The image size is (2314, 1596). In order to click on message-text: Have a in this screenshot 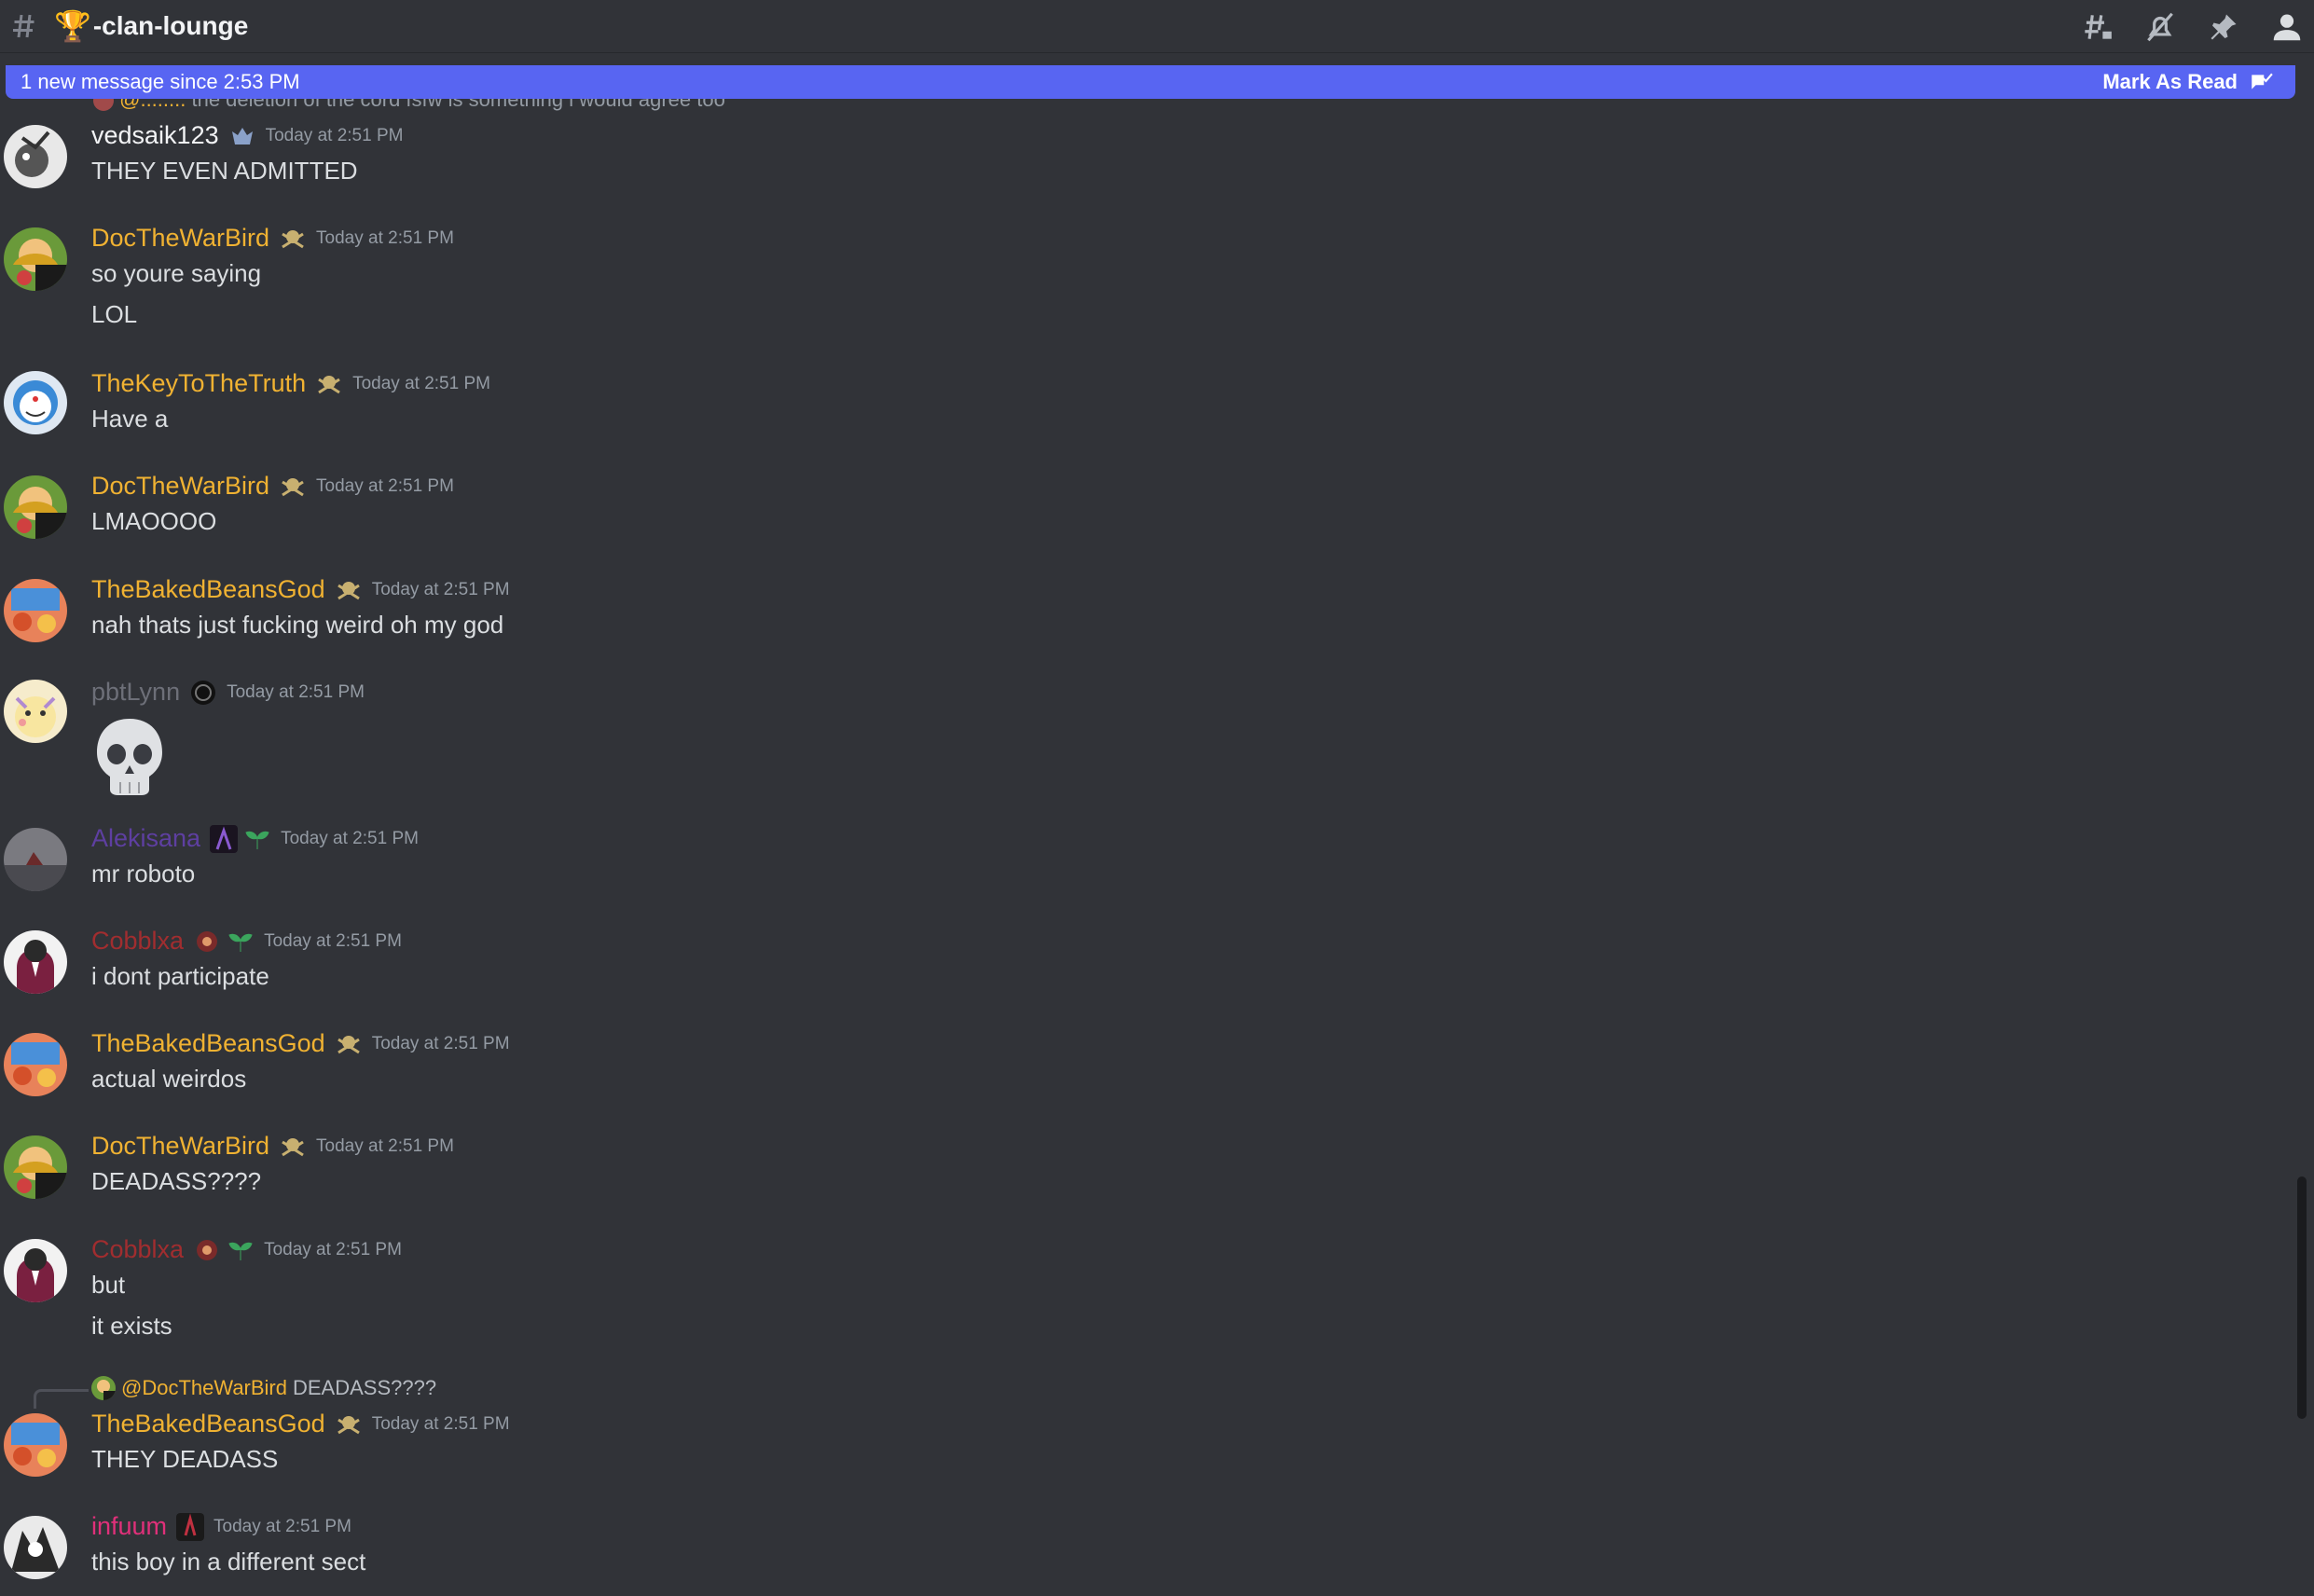, I will do `click(130, 419)`.